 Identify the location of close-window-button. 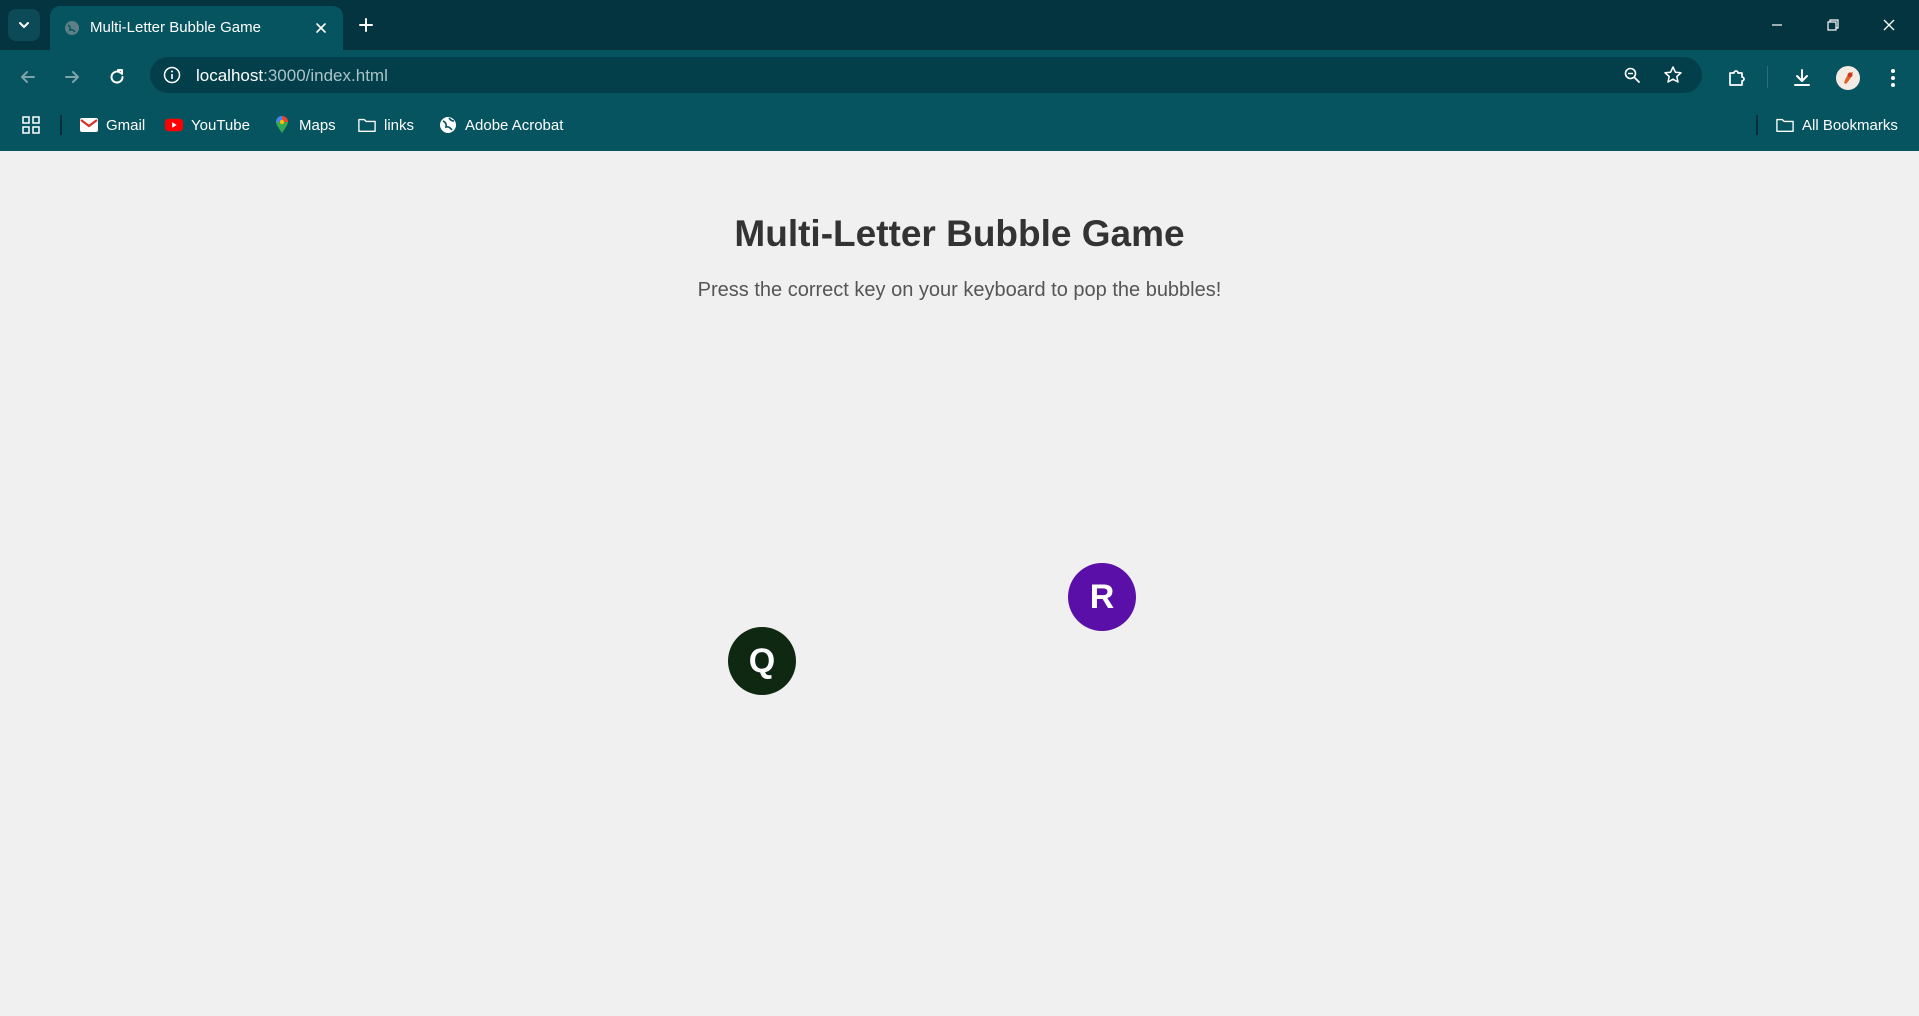
(1889, 25).